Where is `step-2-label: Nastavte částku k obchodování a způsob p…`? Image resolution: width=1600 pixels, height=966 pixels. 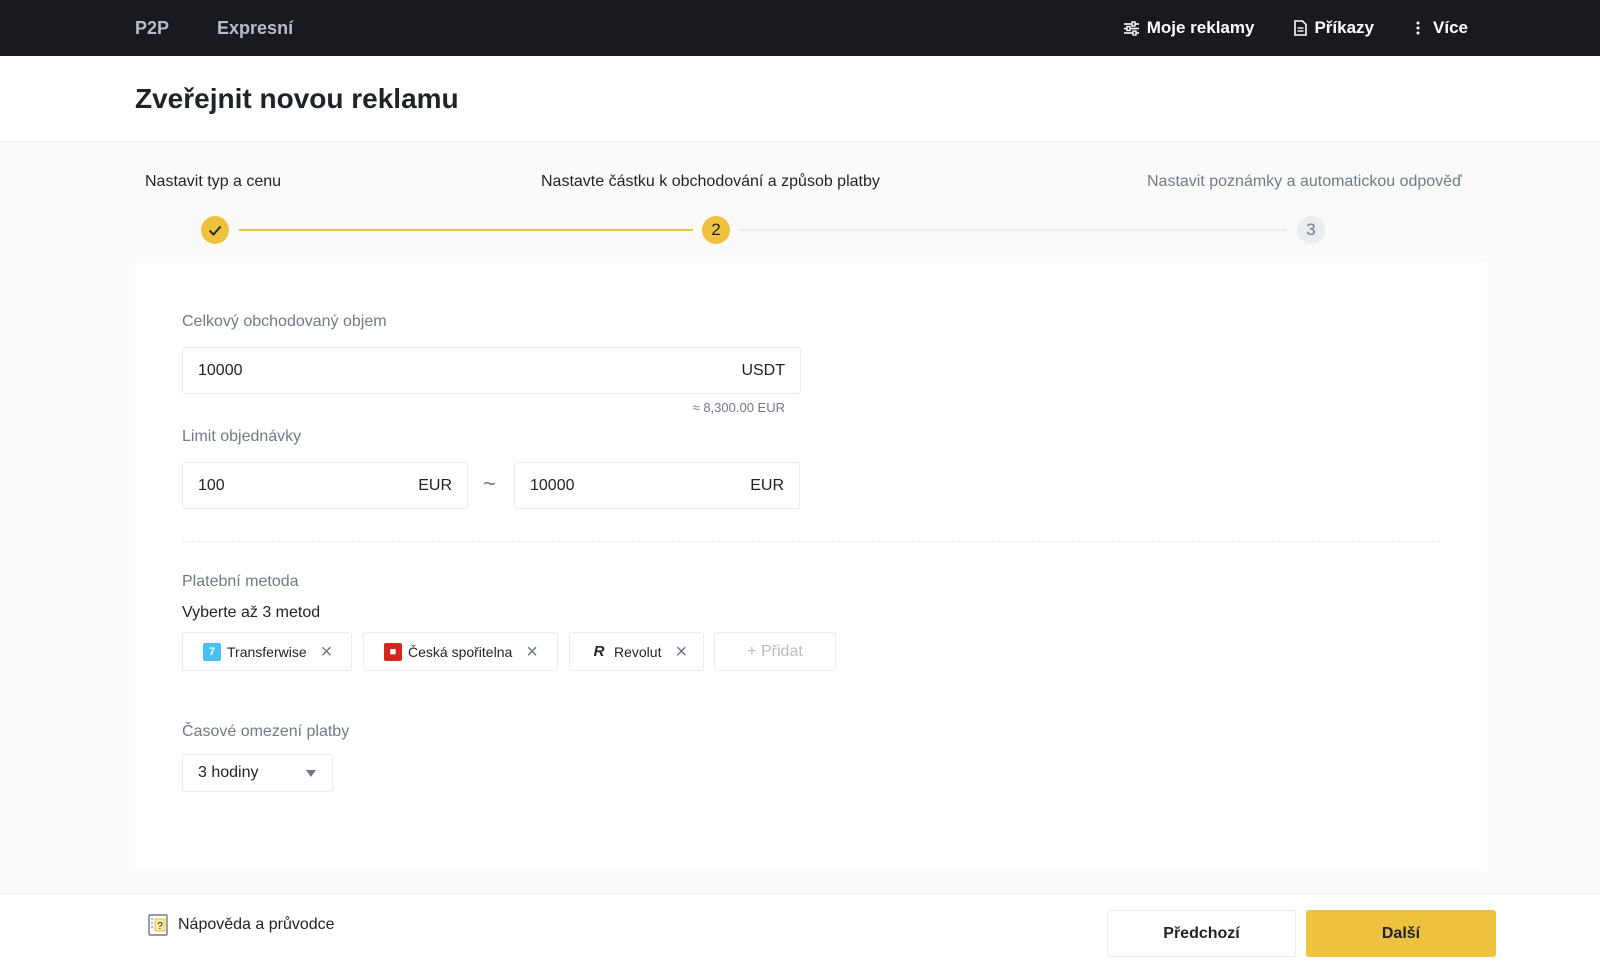 step-2-label: Nastavte částku k obchodování a způsob p… is located at coordinates (710, 181).